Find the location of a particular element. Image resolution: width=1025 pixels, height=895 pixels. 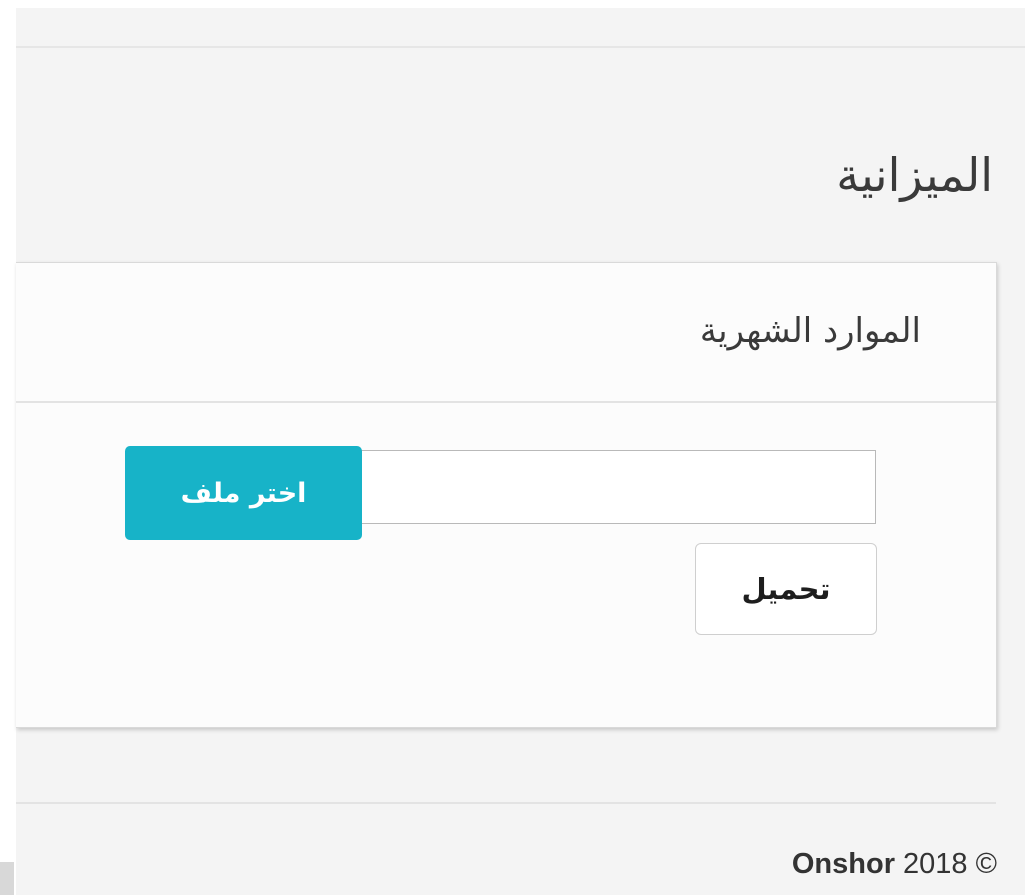

upload-button: تحميل is located at coordinates (786, 589).